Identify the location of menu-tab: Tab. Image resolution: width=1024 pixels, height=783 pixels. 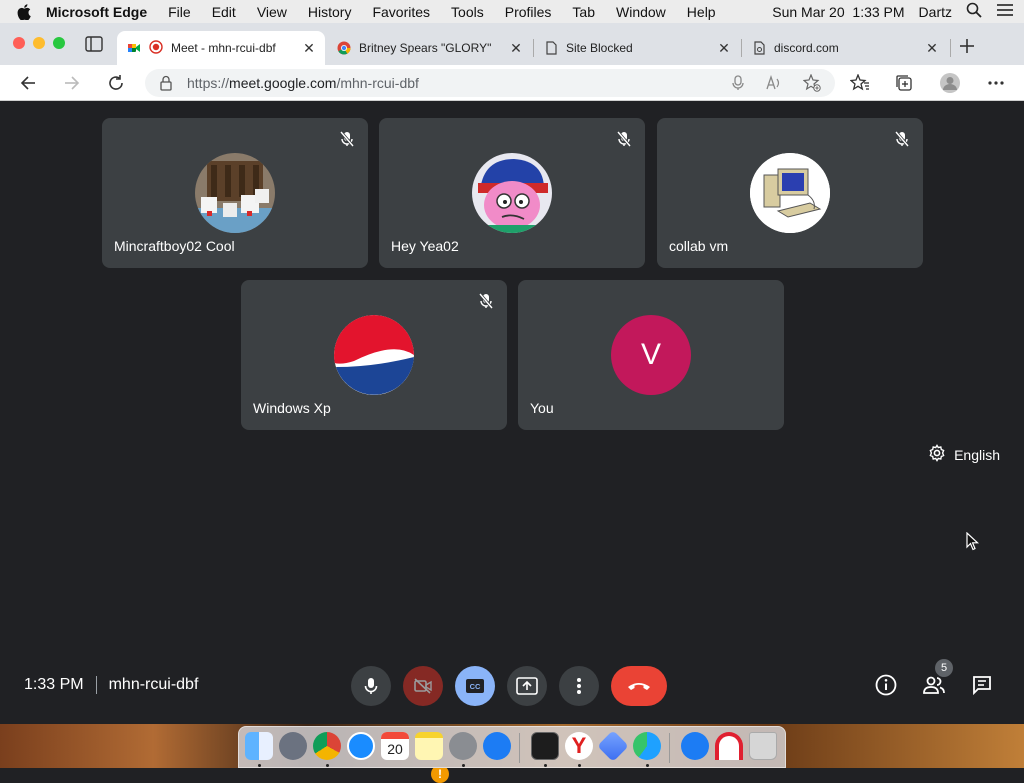
(583, 12).